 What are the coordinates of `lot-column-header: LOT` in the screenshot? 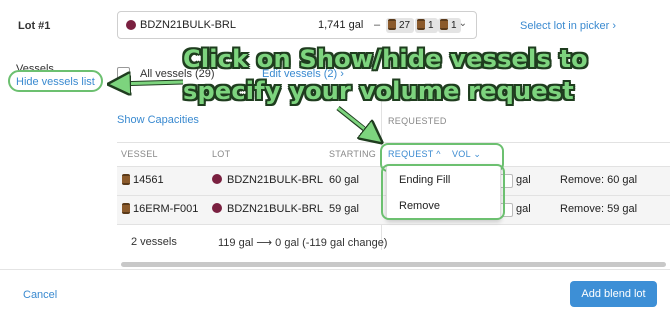 It's located at (221, 154).